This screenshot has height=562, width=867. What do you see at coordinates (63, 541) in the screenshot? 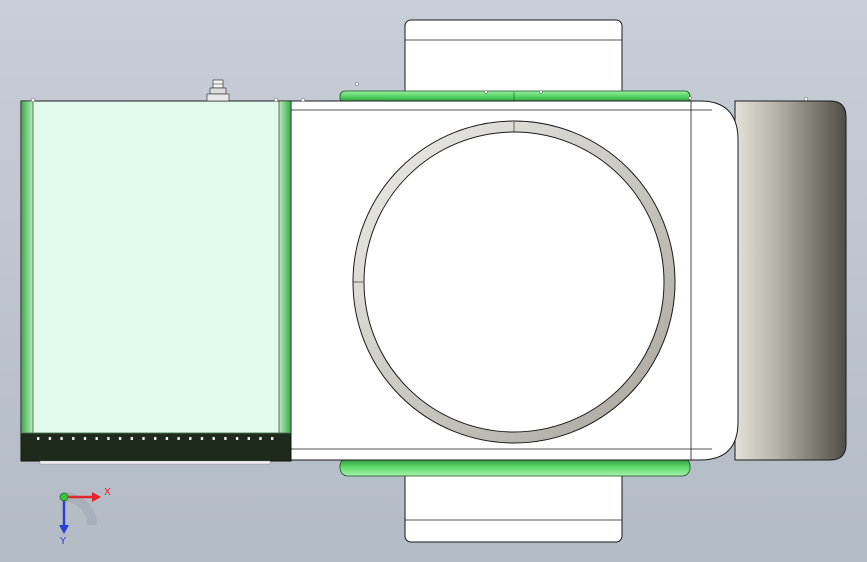
I see `y-axis-label: Y` at bounding box center [63, 541].